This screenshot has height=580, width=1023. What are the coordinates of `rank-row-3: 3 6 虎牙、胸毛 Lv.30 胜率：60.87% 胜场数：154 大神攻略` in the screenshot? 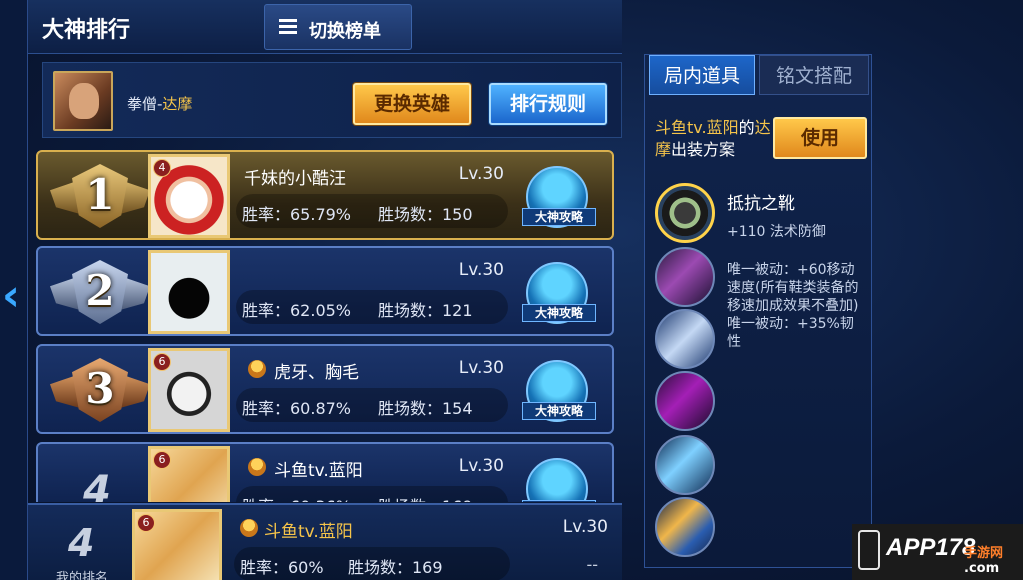 It's located at (325, 389).